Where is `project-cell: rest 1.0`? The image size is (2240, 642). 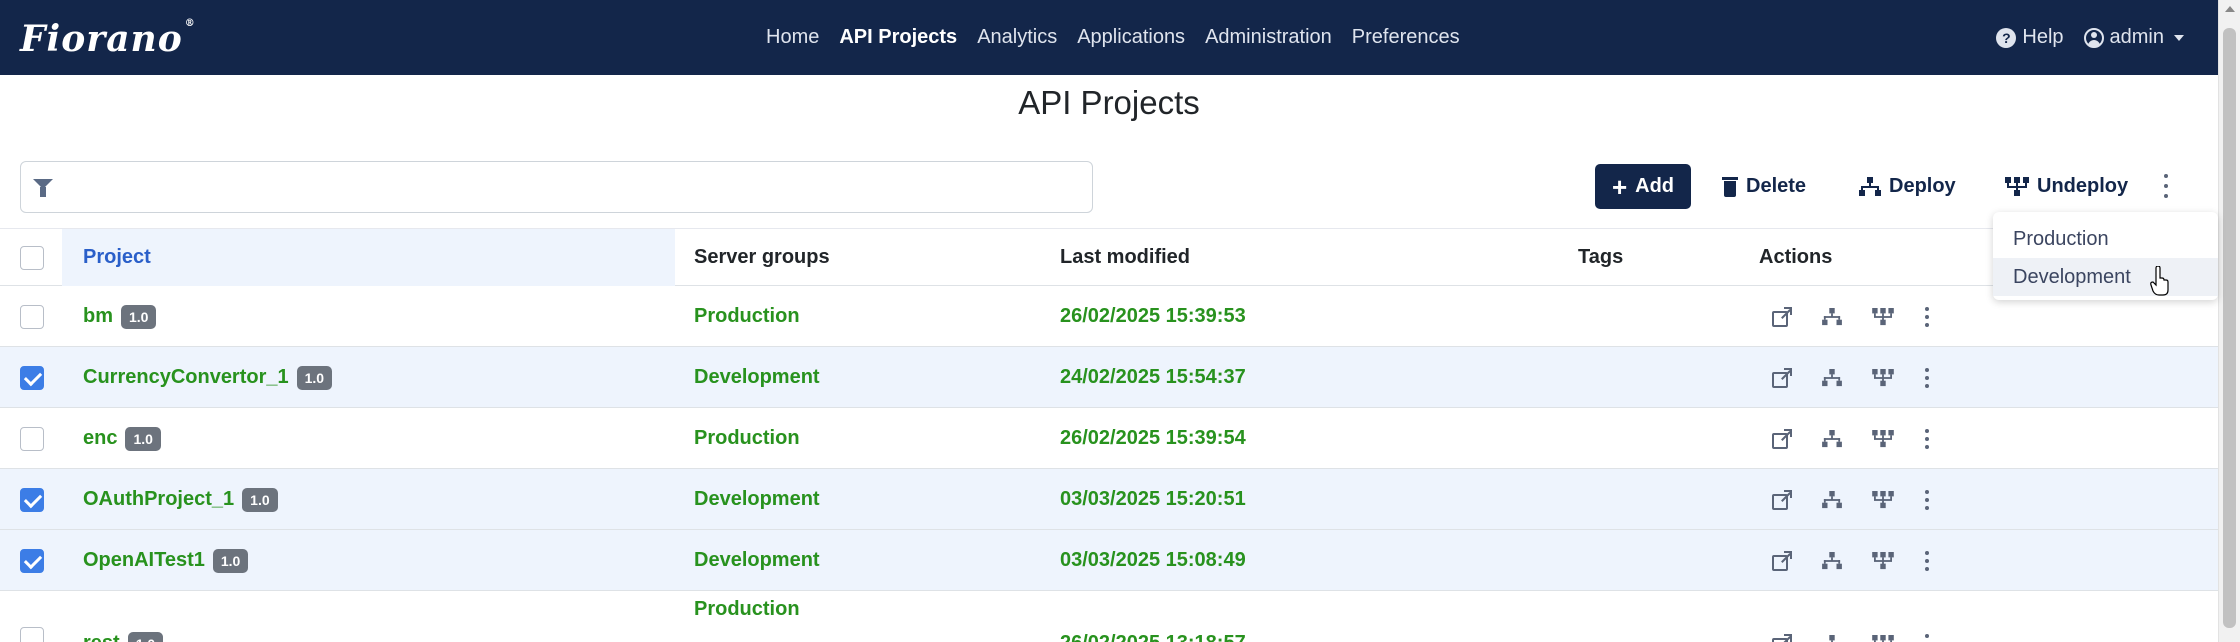
project-cell: rest 1.0 is located at coordinates (123, 627).